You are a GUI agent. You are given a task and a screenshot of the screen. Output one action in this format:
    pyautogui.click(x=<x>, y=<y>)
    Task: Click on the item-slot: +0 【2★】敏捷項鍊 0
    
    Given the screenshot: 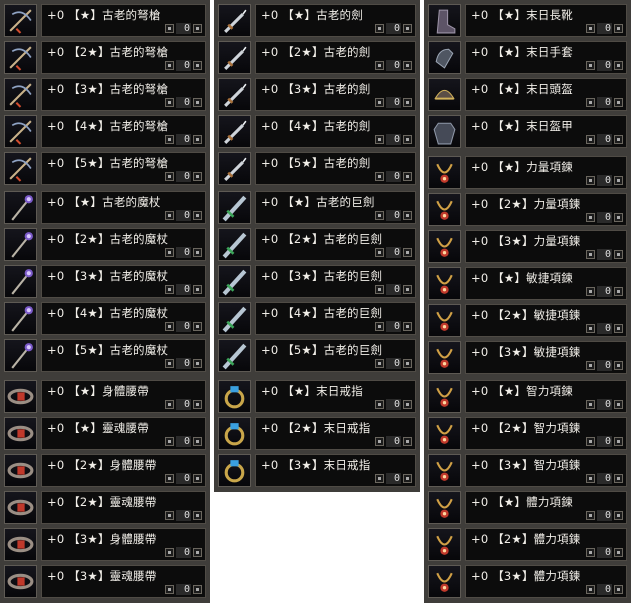 What is the action you would take?
    pyautogui.click(x=527, y=320)
    